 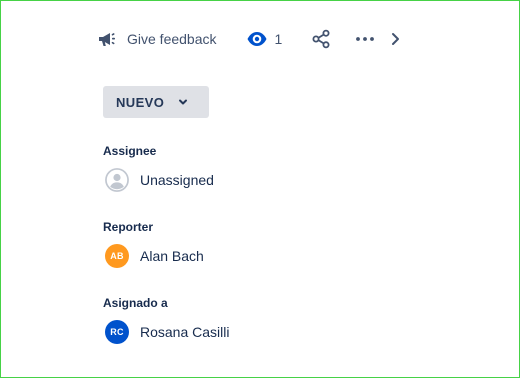 I want to click on next-button, so click(x=396, y=39).